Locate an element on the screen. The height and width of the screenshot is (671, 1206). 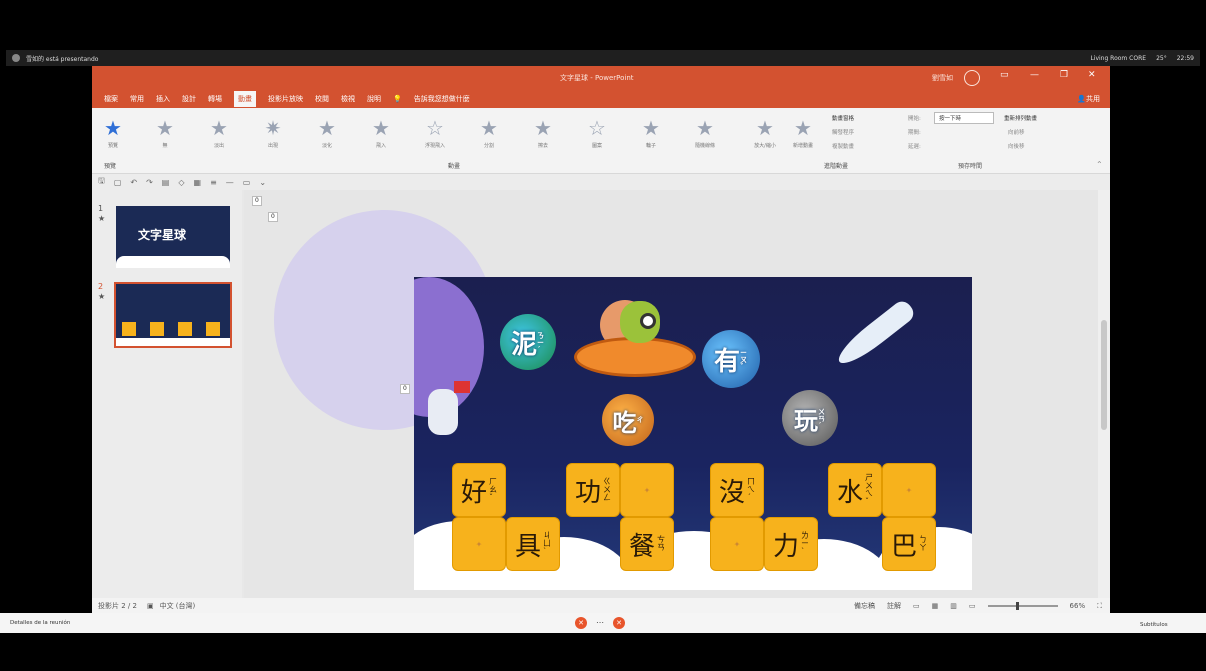
card-ju: 具ㄐㄩˋ is located at coordinates (533, 544).